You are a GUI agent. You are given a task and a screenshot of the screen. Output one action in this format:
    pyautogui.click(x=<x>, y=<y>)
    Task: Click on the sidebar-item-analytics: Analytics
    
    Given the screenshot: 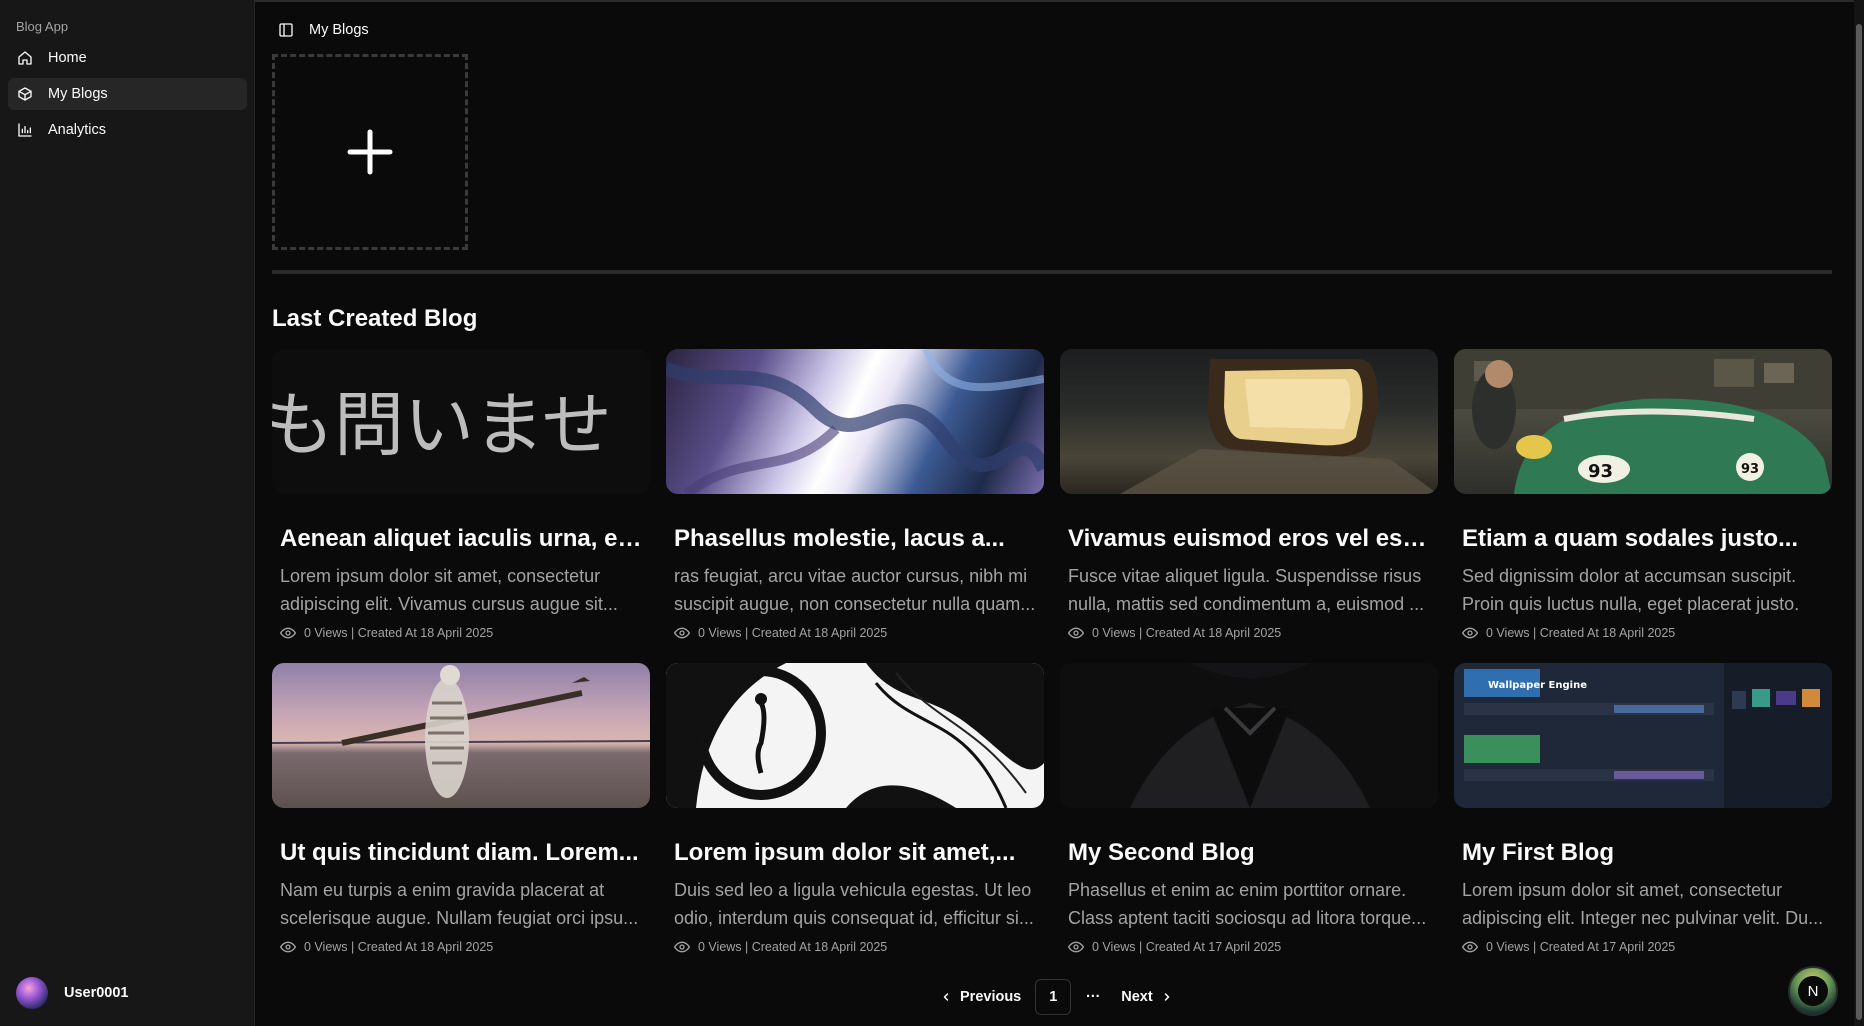 What is the action you would take?
    pyautogui.click(x=127, y=130)
    